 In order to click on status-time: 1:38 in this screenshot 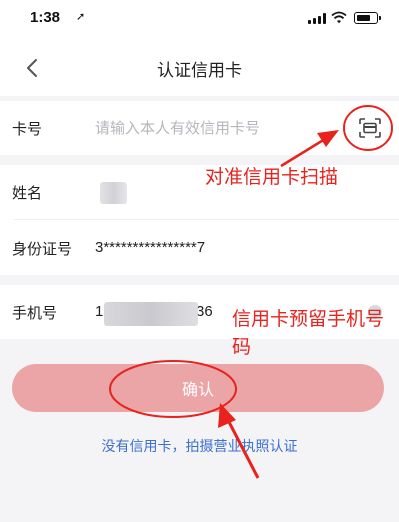, I will do `click(45, 17)`.